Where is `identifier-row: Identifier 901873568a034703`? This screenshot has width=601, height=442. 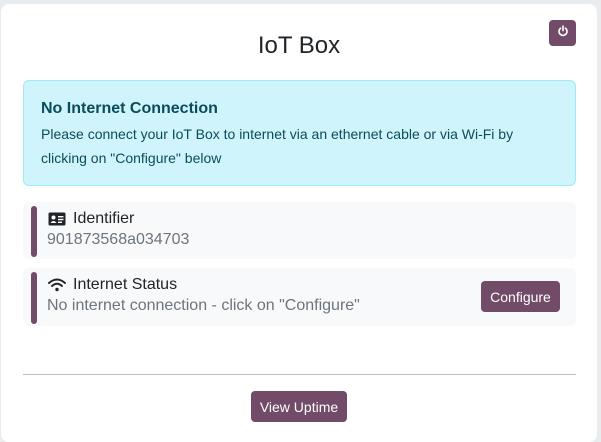 identifier-row: Identifier 901873568a034703 is located at coordinates (299, 230).